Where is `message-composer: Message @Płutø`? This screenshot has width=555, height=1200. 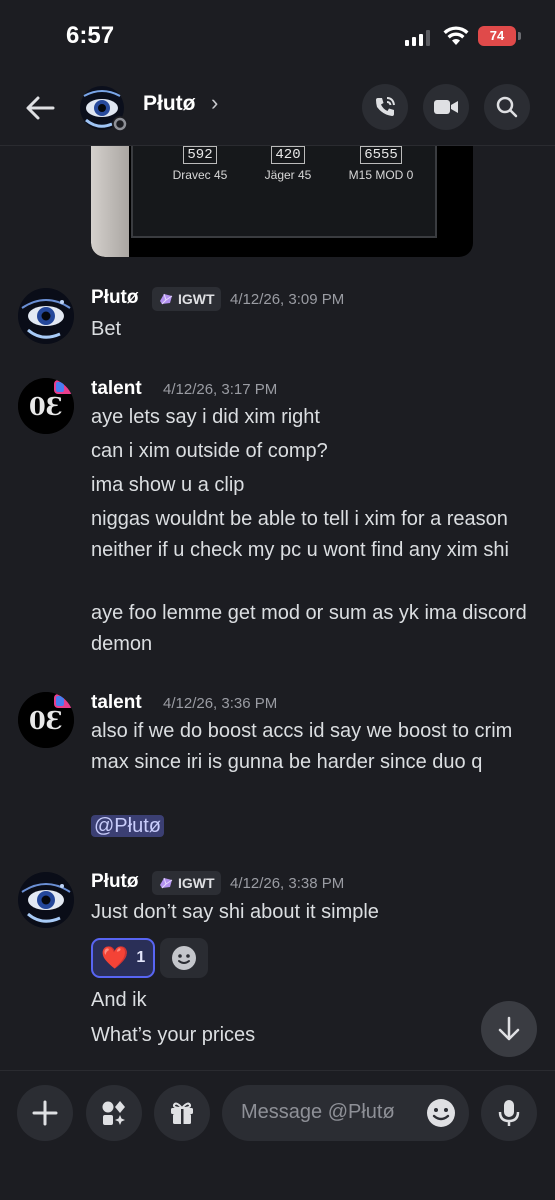
message-composer: Message @Płutø is located at coordinates (277, 1135).